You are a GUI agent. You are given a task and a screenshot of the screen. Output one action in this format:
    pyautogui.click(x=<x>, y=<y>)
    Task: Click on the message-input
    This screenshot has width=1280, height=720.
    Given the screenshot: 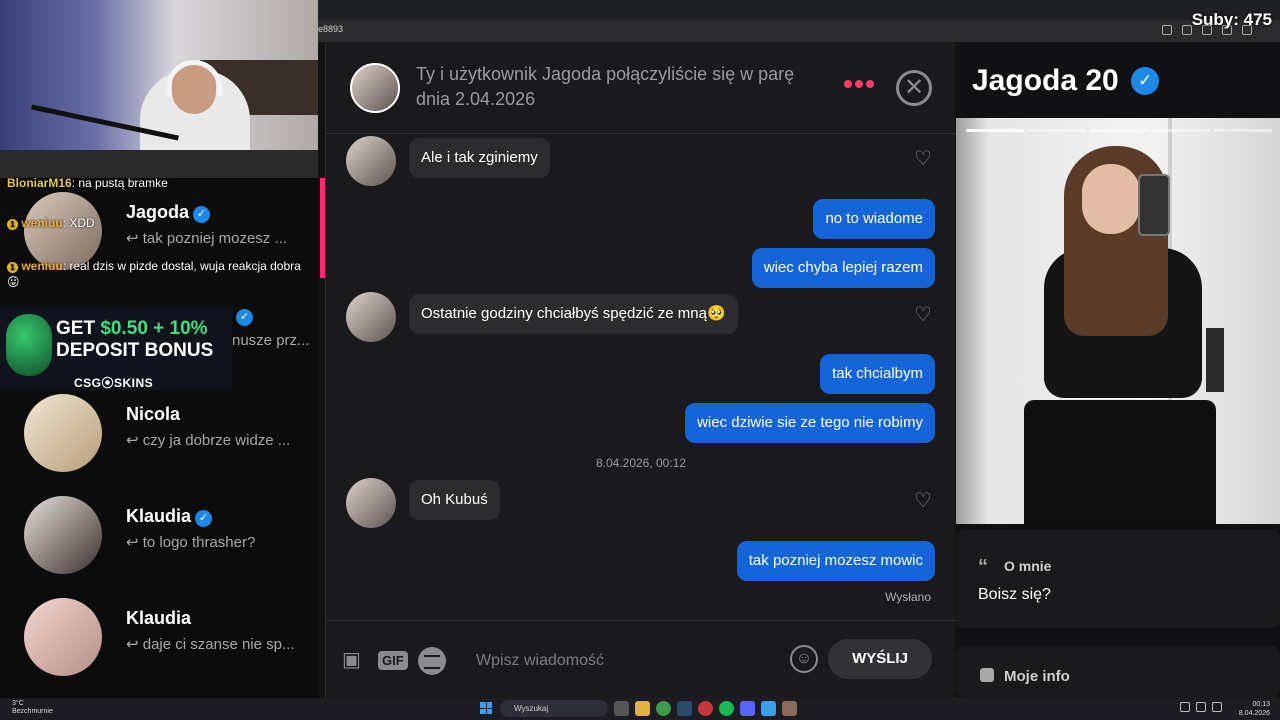 What is the action you would take?
    pyautogui.click(x=626, y=661)
    